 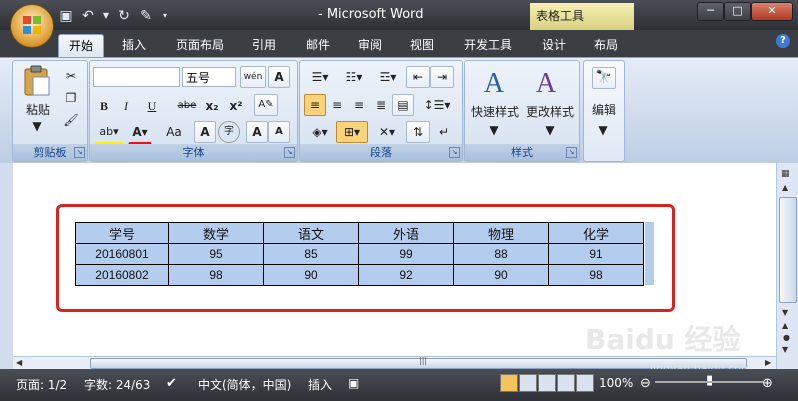 I want to click on change-styles-dropdown-icon: ▼, so click(x=550, y=130).